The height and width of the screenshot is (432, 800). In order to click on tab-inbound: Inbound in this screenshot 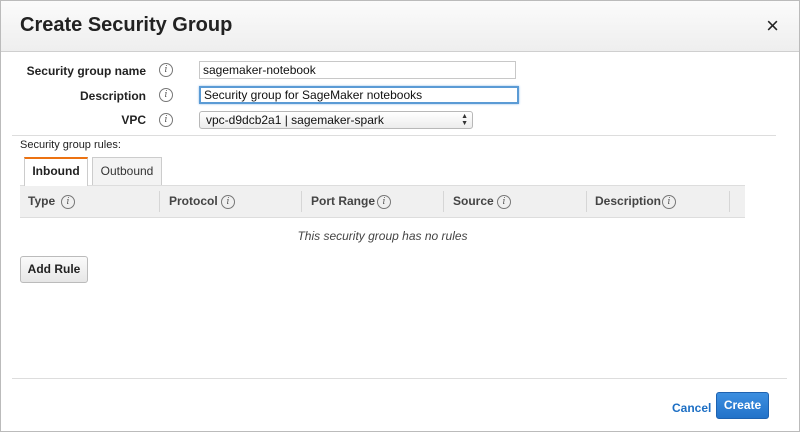, I will do `click(56, 171)`.